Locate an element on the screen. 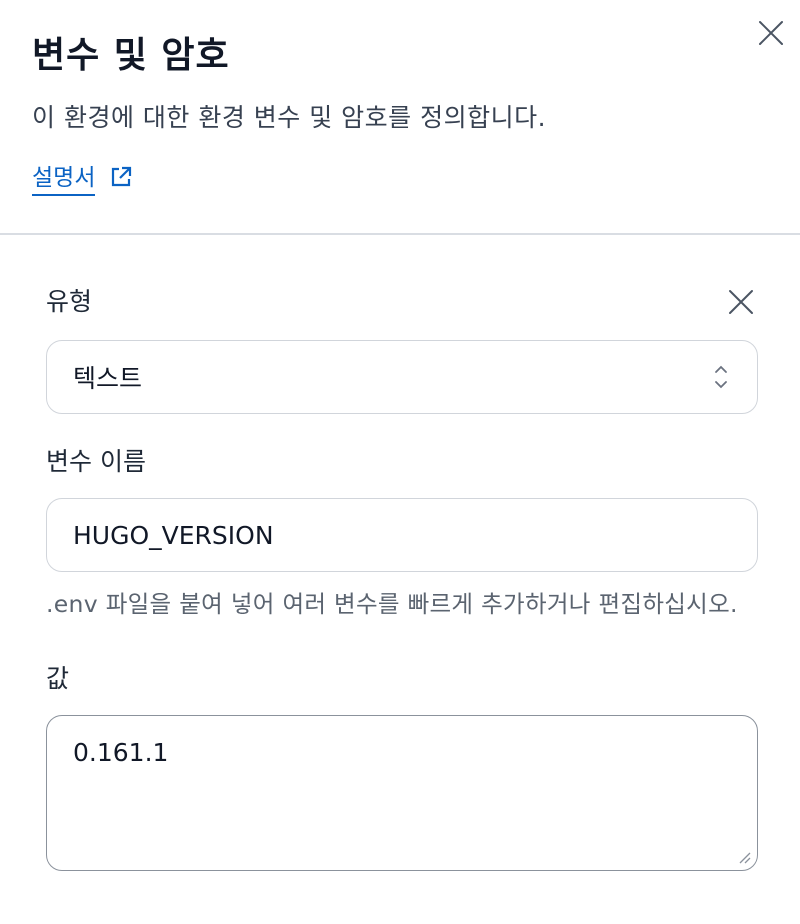 This screenshot has height=924, width=800. type-label: 유형 is located at coordinates (69, 301).